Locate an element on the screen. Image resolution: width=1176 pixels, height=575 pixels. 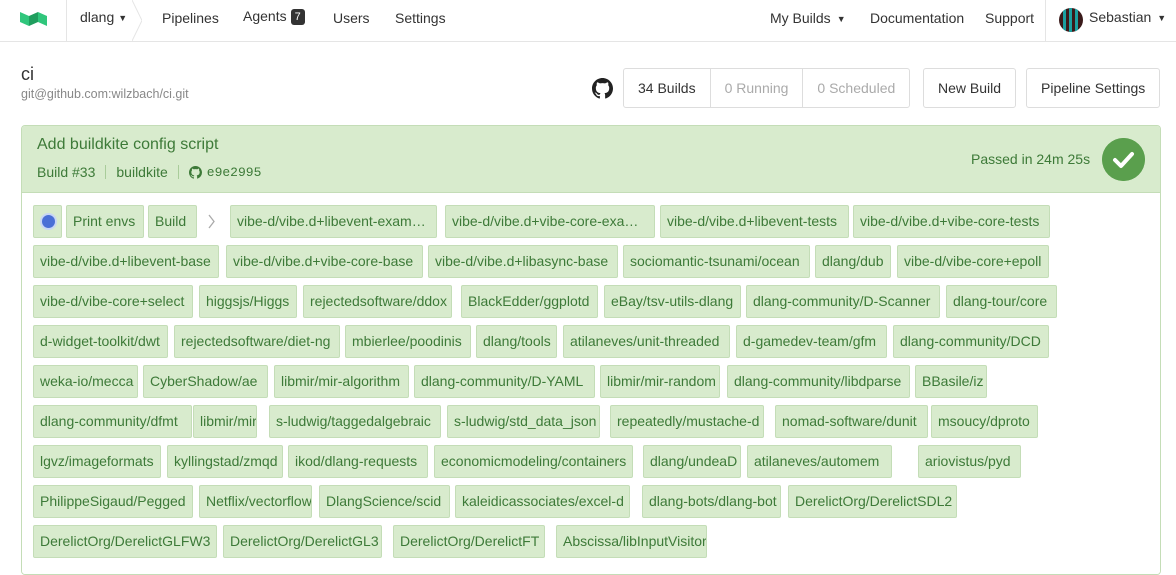
job-step: libmir/mir-random is located at coordinates (660, 381).